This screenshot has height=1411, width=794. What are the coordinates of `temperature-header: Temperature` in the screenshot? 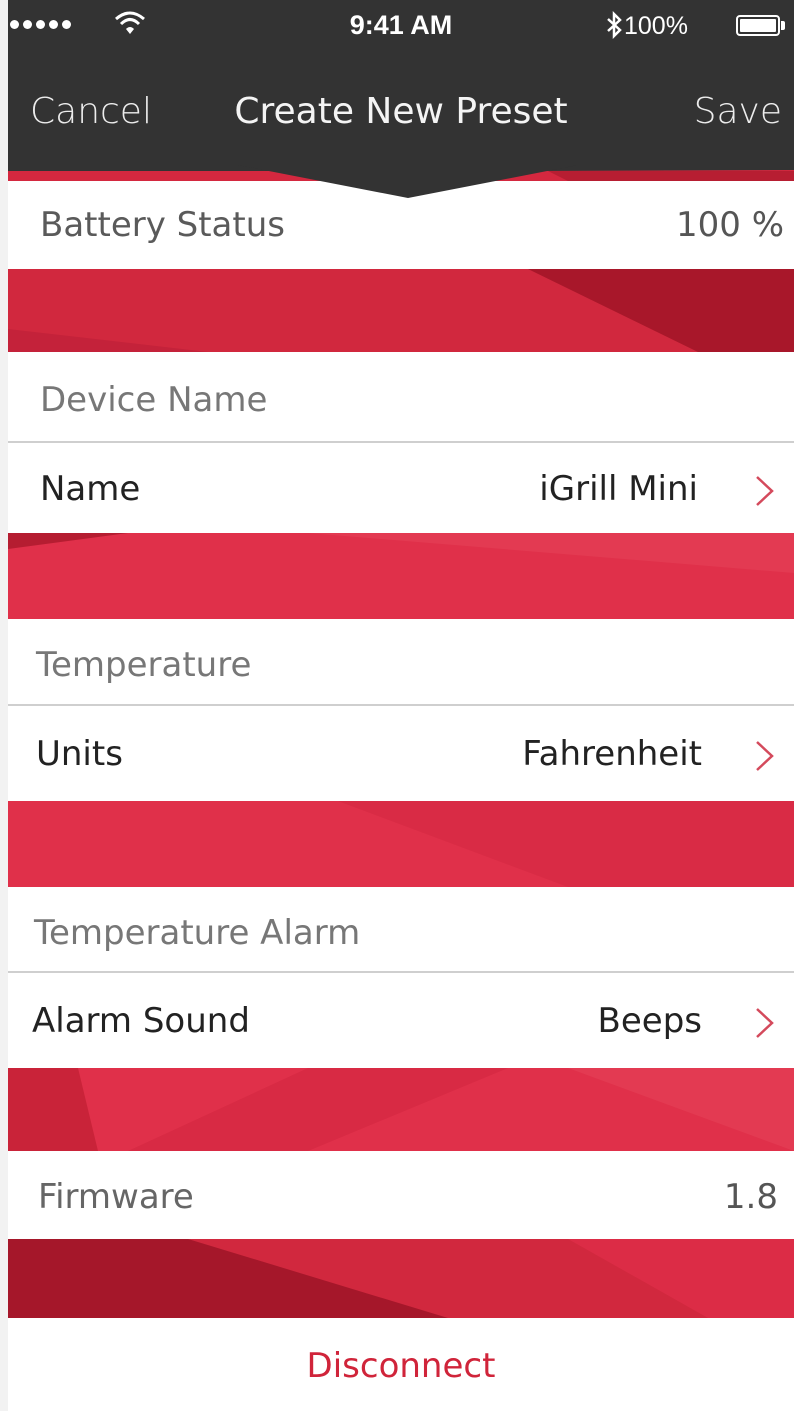 It's located at (401, 662).